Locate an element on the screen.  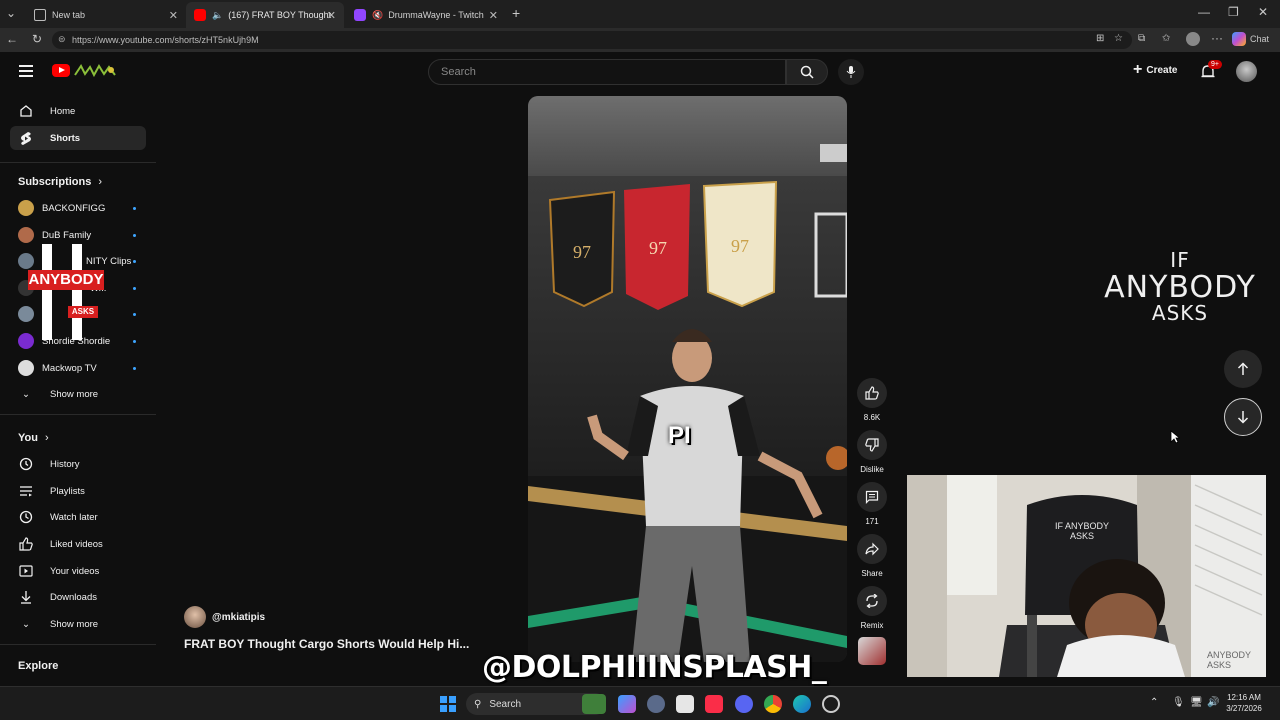
sidebar-item-label: Liked videos is located at coordinates (76, 544).